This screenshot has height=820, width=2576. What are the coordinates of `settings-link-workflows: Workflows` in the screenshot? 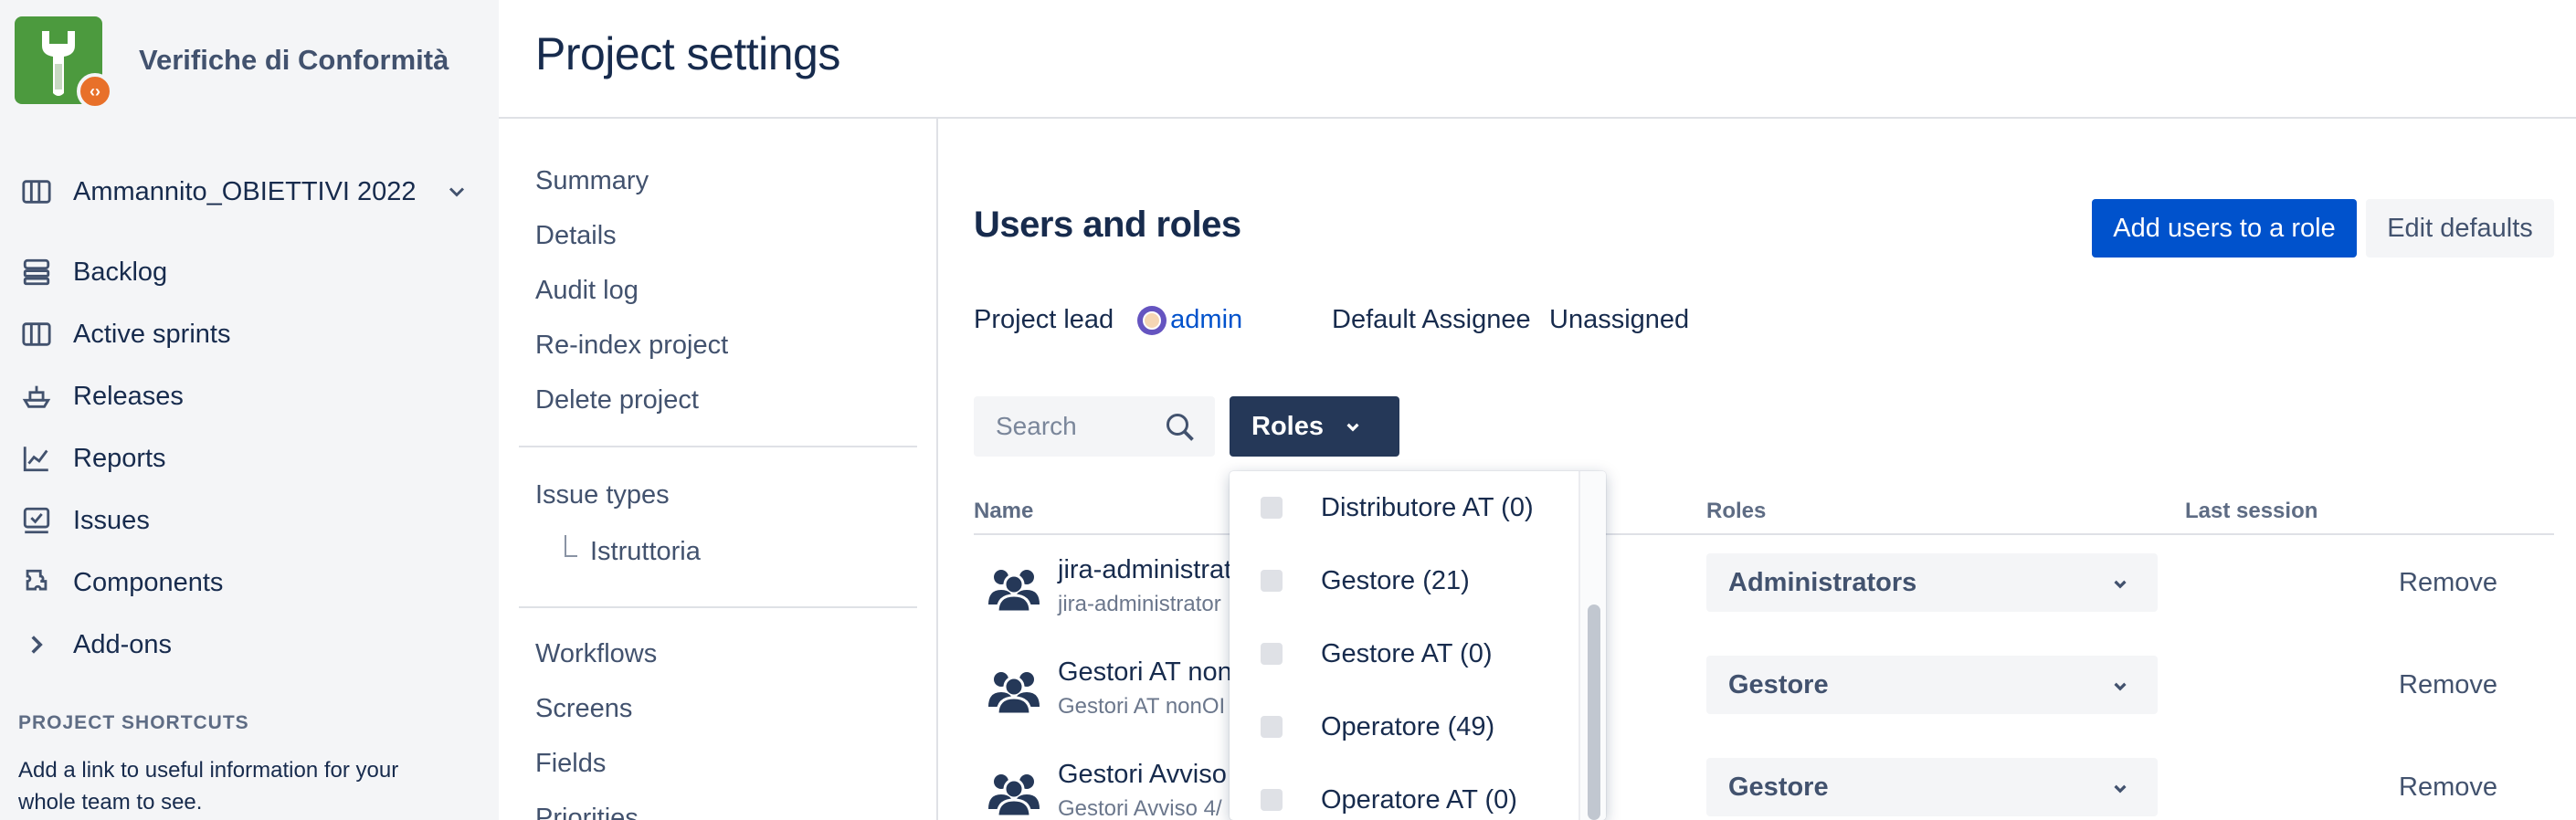 It's located at (596, 654).